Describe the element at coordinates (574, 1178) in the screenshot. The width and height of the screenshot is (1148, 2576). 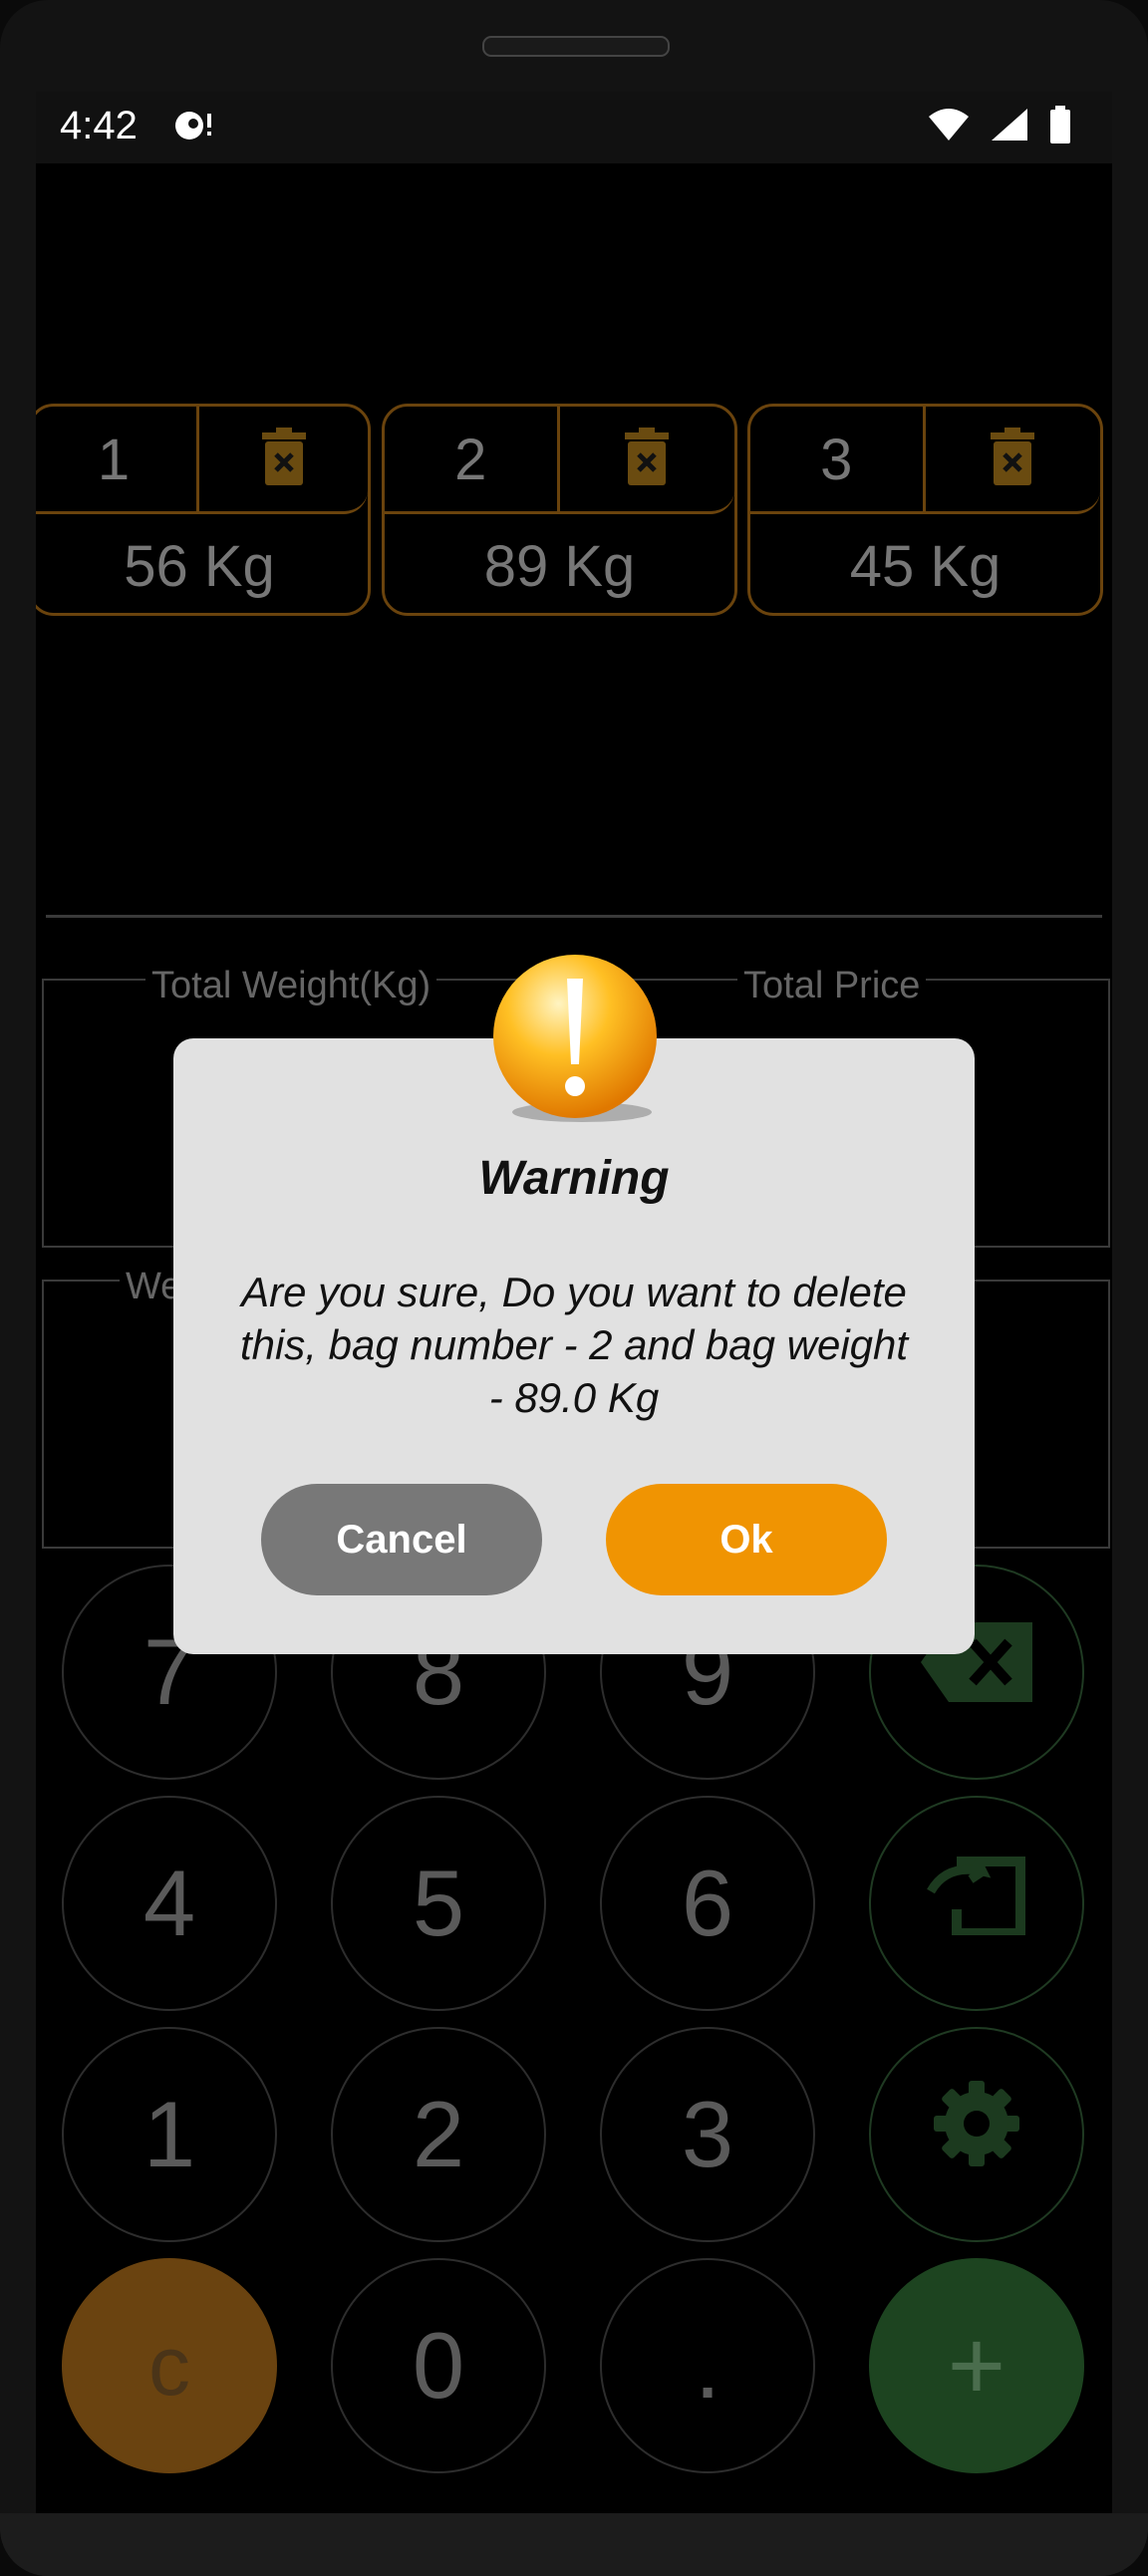
I see `dialog-title: Warning` at that location.